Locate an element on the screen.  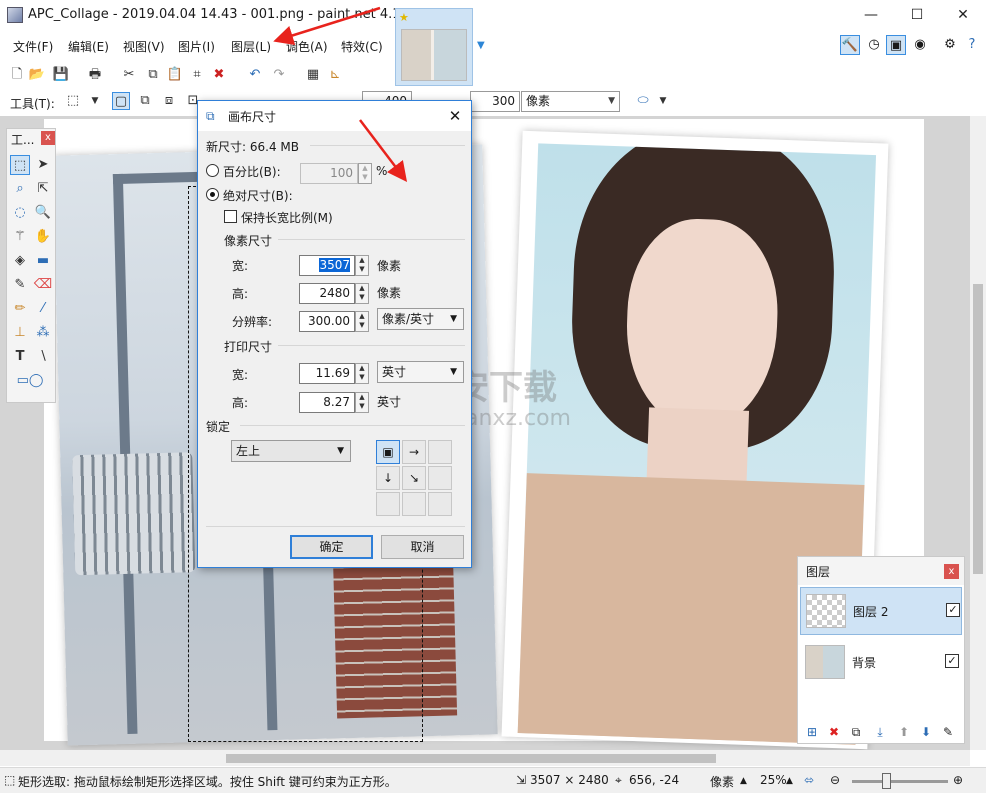
ok-button: 确定 is located at coordinates (331, 547).